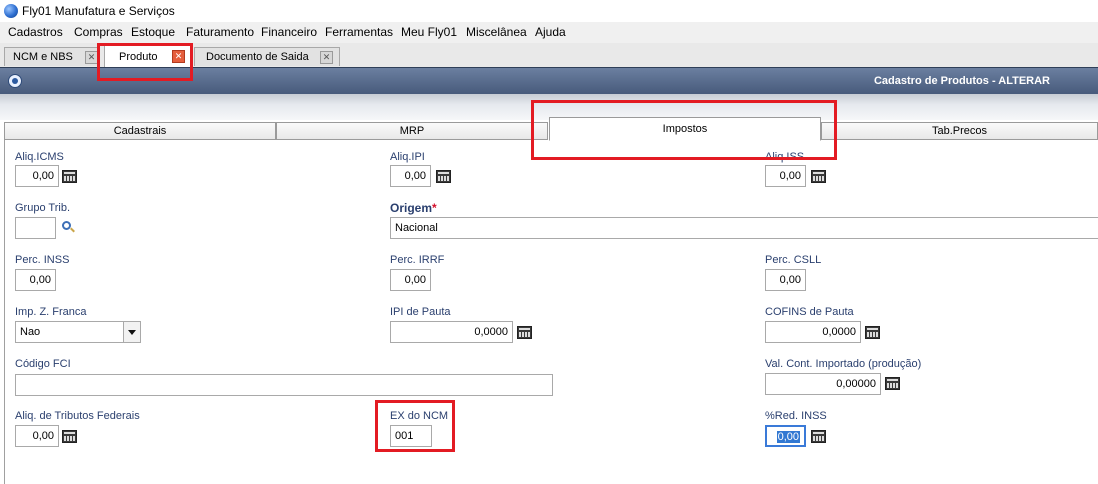 This screenshot has height=484, width=1098. What do you see at coordinates (78, 332) in the screenshot?
I see `imp-z-franca-select: Nao` at bounding box center [78, 332].